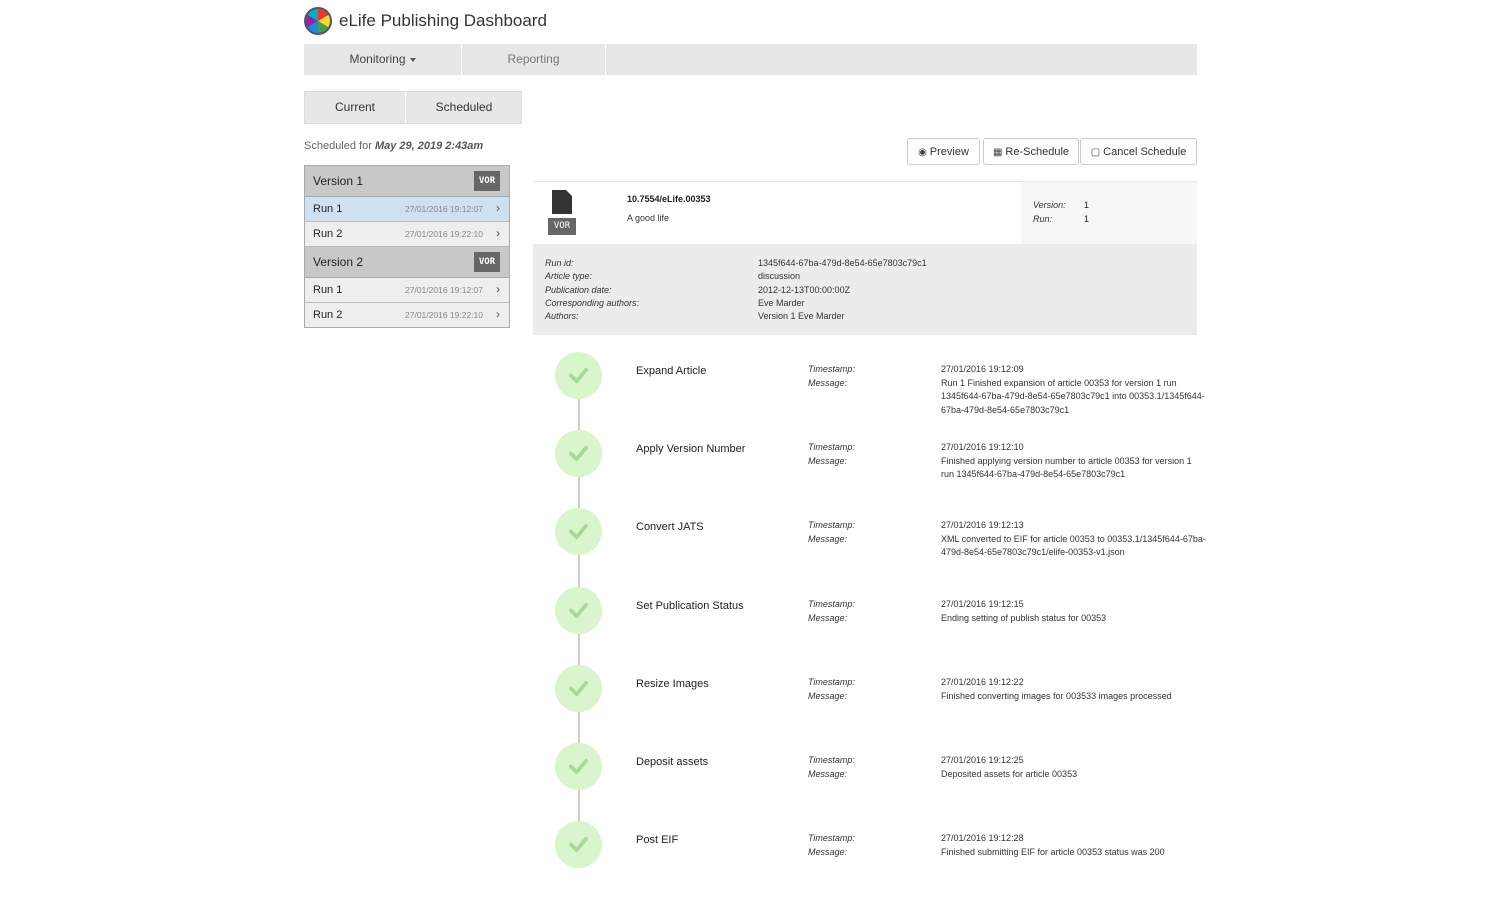 The width and height of the screenshot is (1501, 900). What do you see at coordinates (804, 290) in the screenshot?
I see `pubdate-value: 2012-12-13T00:00:00Z` at bounding box center [804, 290].